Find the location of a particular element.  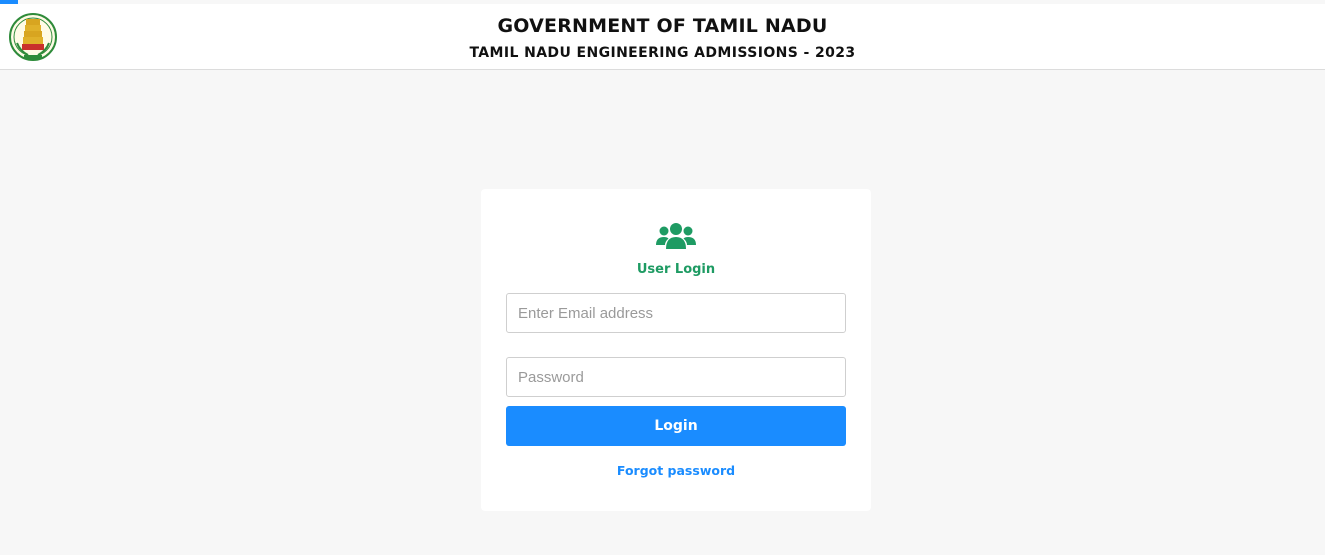

forgot-password-link: Forgot password is located at coordinates (676, 470).